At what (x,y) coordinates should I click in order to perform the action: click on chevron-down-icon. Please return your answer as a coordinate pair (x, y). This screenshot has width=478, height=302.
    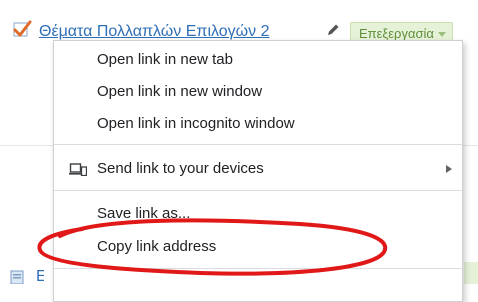
    Looking at the image, I should click on (441, 35).